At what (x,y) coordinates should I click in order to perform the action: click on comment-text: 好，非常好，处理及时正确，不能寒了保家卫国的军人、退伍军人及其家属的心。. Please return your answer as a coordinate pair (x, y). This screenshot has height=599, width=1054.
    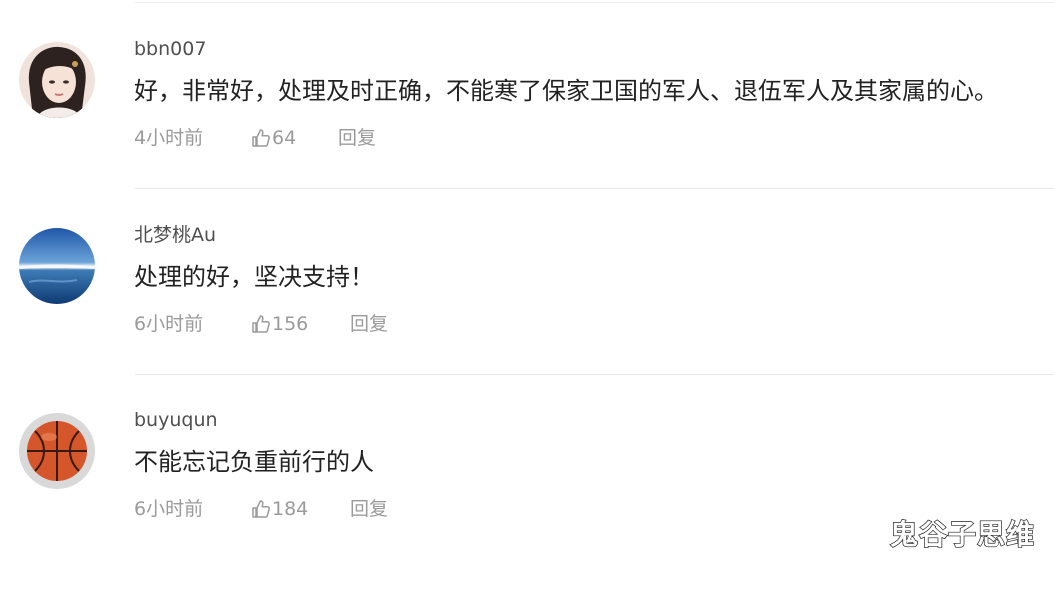
    Looking at the image, I should click on (566, 91).